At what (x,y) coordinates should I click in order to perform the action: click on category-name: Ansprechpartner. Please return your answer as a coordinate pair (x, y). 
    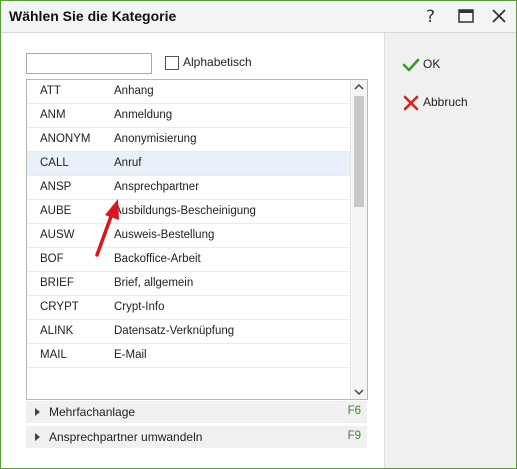
    Looking at the image, I should click on (157, 187).